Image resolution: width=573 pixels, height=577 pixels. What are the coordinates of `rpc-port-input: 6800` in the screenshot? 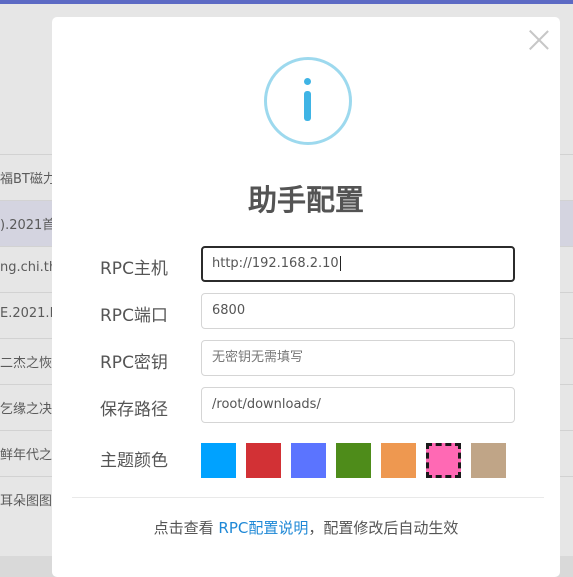 It's located at (358, 311).